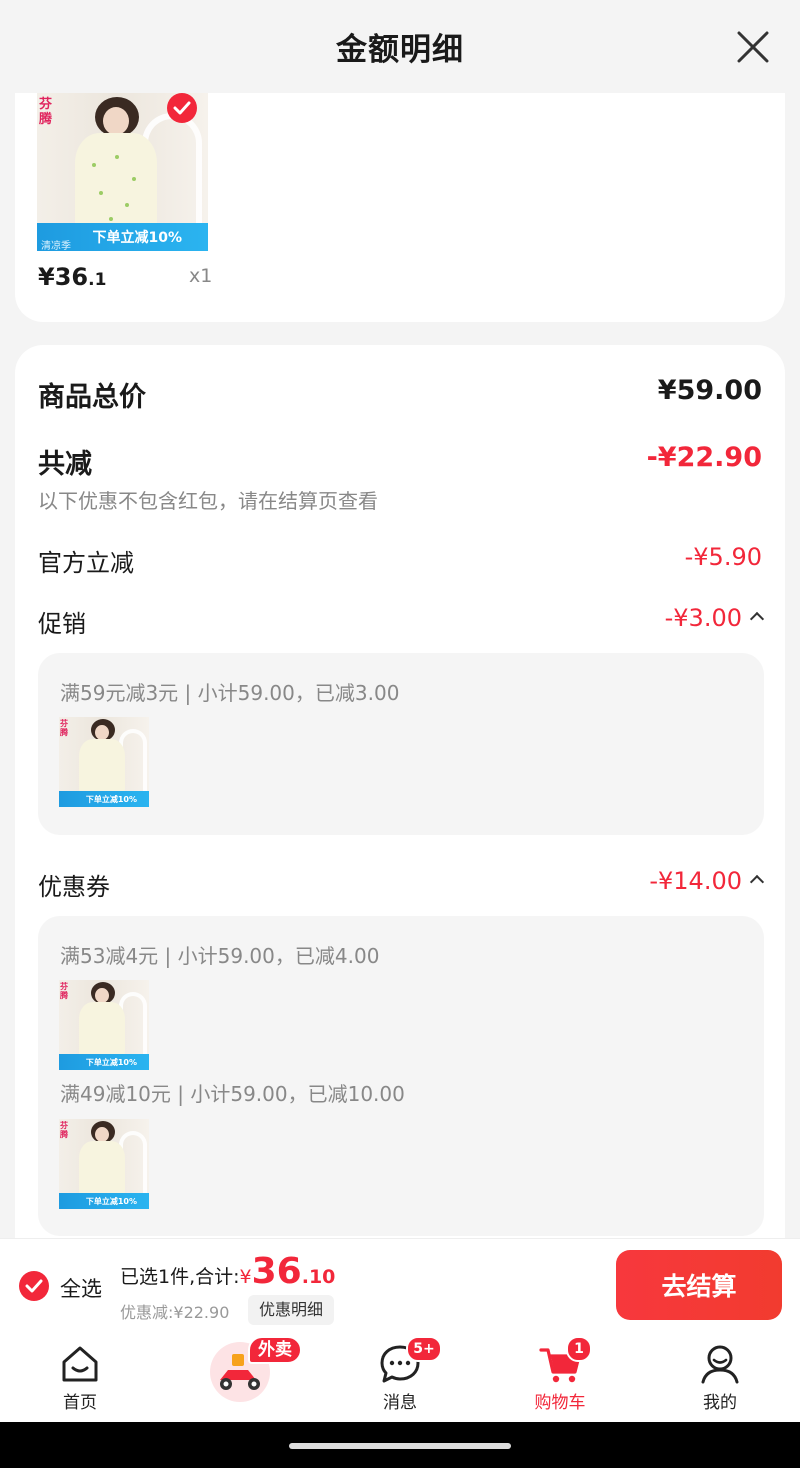 The height and width of the screenshot is (1468, 800). Describe the element at coordinates (400, 1403) in the screenshot. I see `tab-label: 消息` at that location.